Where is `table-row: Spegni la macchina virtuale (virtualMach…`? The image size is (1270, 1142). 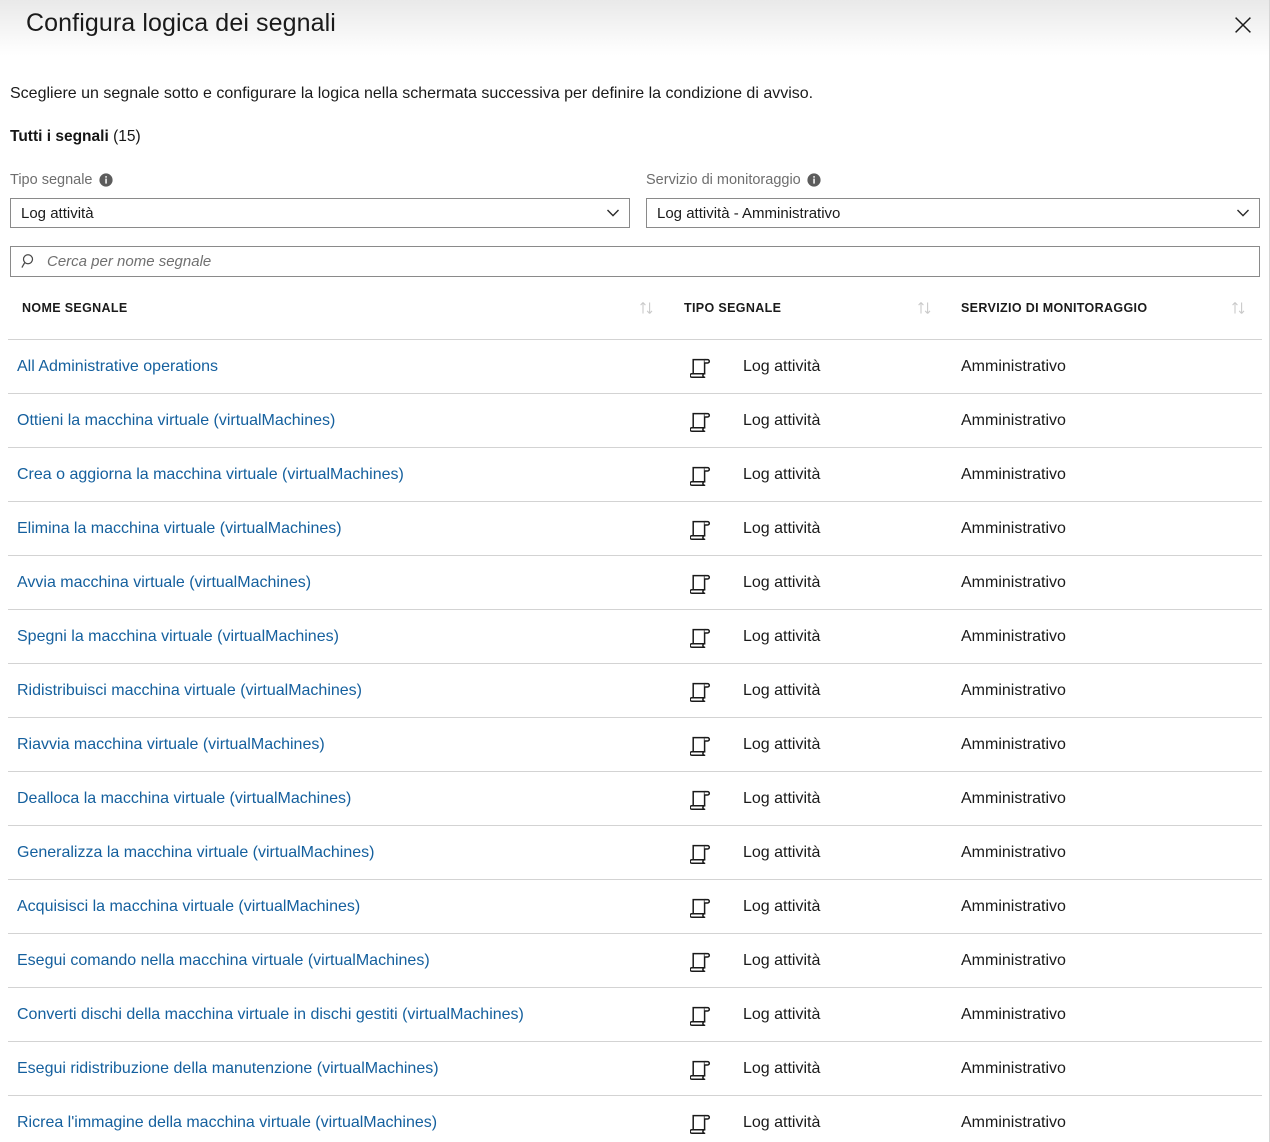
table-row: Spegni la macchina virtuale (virtualMach… is located at coordinates (635, 637).